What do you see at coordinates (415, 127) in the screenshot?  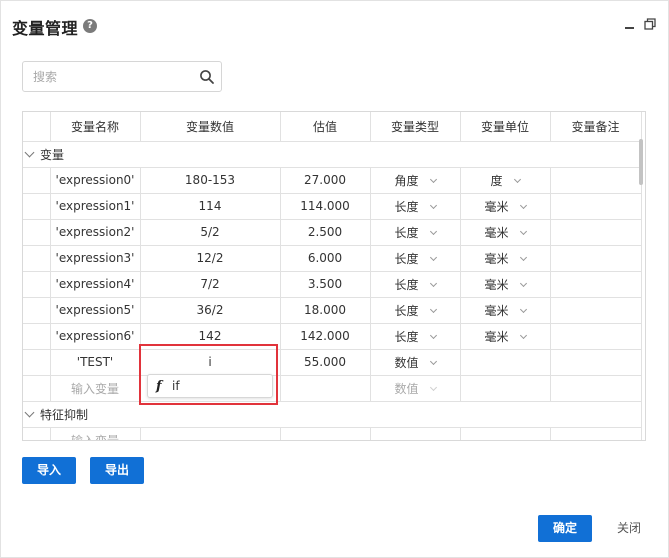 I see `col-header-type: 变量类型` at bounding box center [415, 127].